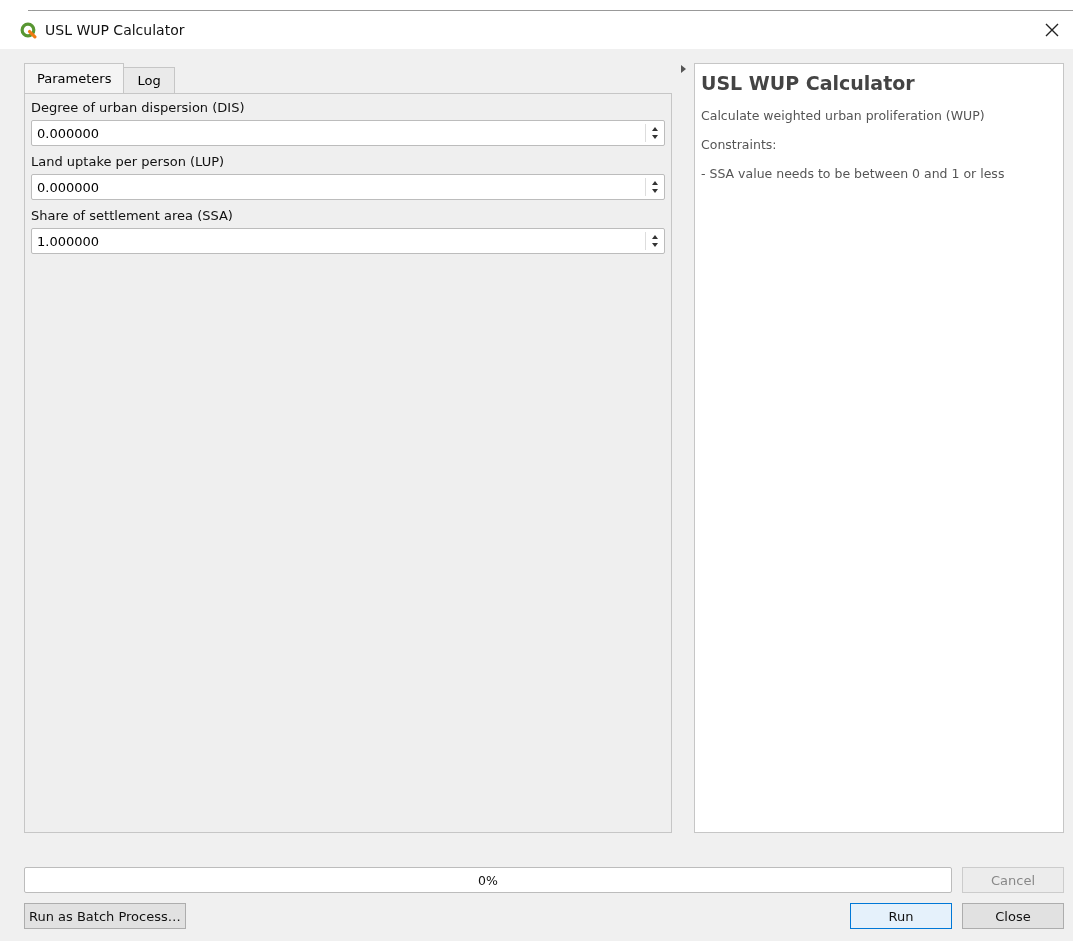  Describe the element at coordinates (149, 80) in the screenshot. I see `tab: Log` at that location.